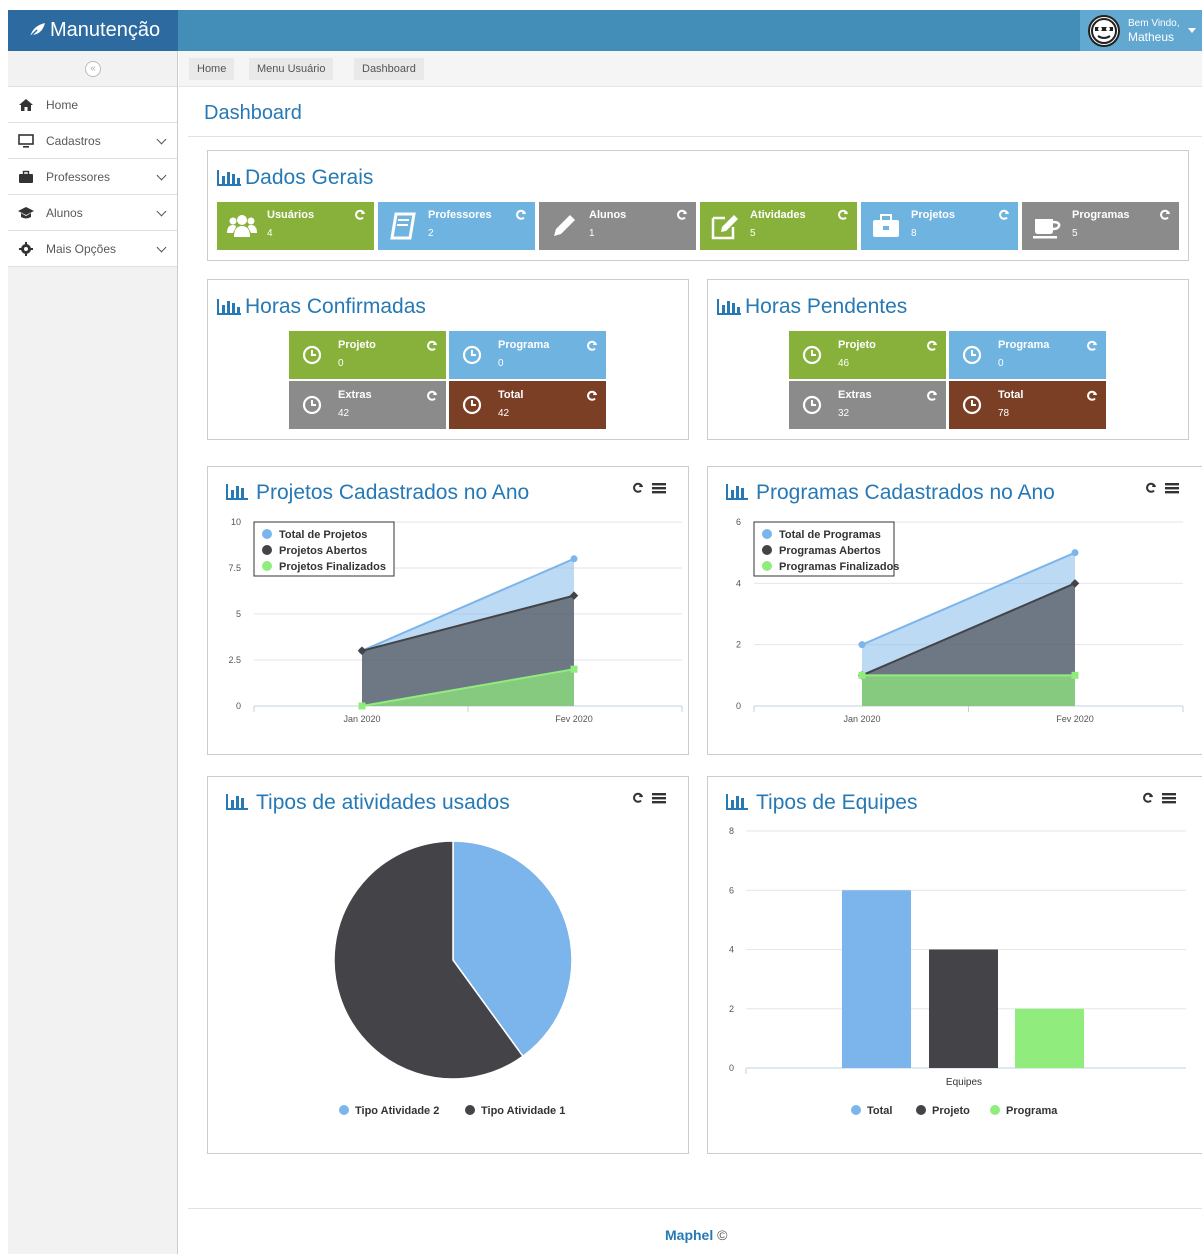  I want to click on svg-text: Total de Projetos, so click(323, 535).